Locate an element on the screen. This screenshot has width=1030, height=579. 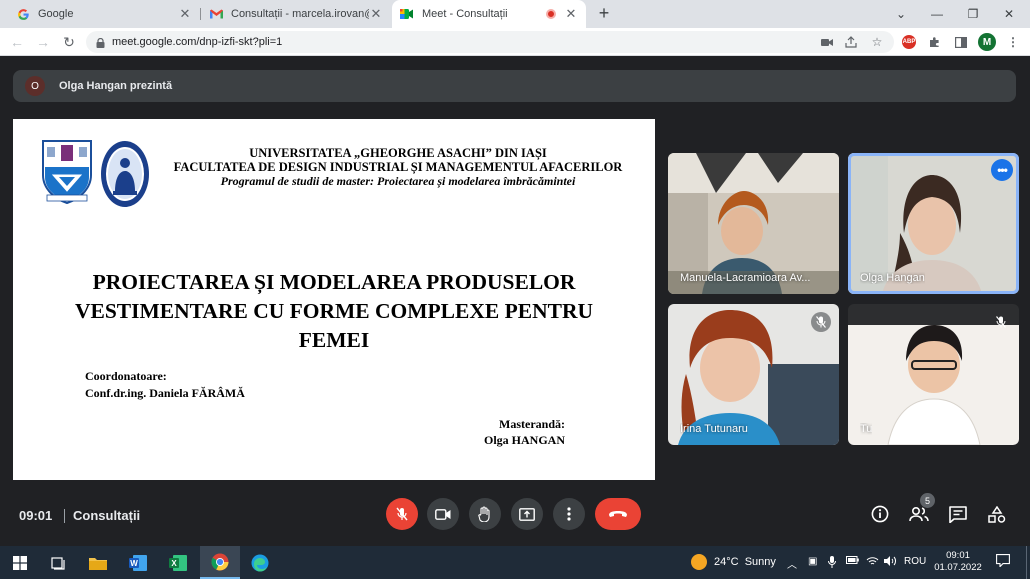
google-favicon-icon is located at coordinates (23, 14).